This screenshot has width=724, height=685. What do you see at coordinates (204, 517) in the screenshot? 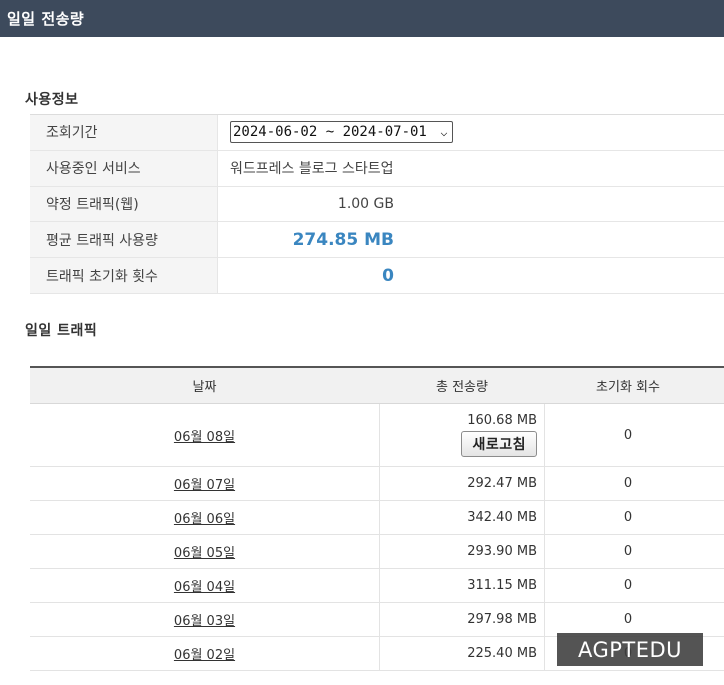
I see `date-link: 06월 06일` at bounding box center [204, 517].